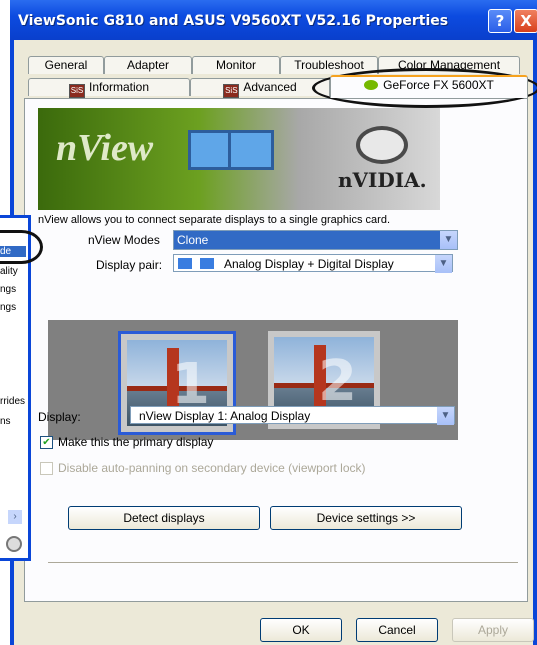  I want to click on display-select: nView Display 1: Analog Display ▼, so click(292, 415).